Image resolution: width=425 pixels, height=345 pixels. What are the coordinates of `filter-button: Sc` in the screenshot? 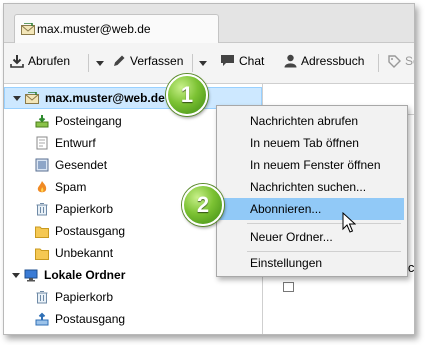 It's located at (401, 61).